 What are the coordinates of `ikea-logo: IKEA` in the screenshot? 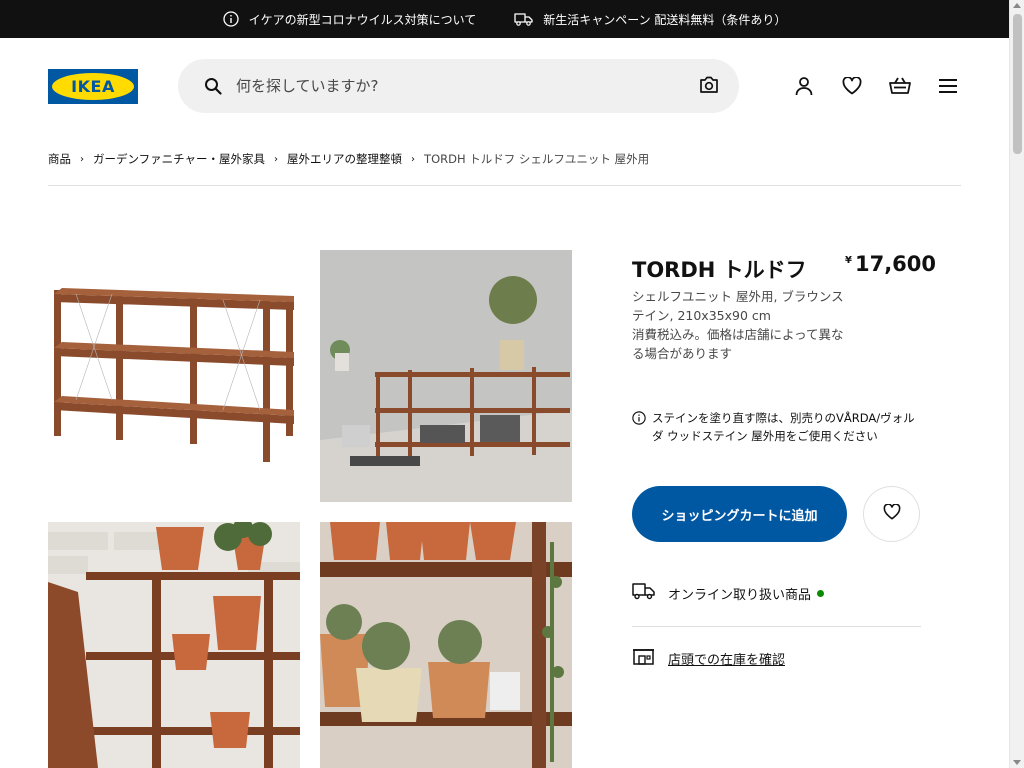 It's located at (93, 86).